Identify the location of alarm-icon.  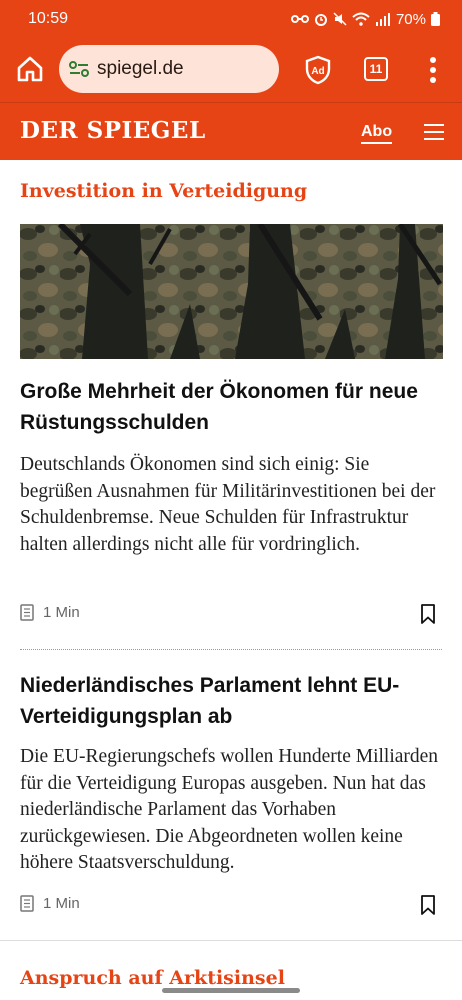
(320, 20).